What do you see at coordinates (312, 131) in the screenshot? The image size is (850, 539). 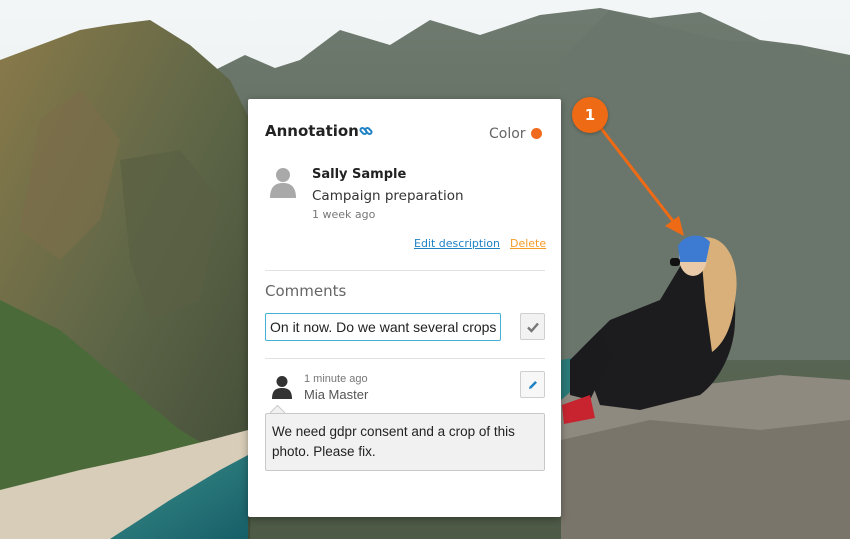 I see `panel-title: Annotation` at bounding box center [312, 131].